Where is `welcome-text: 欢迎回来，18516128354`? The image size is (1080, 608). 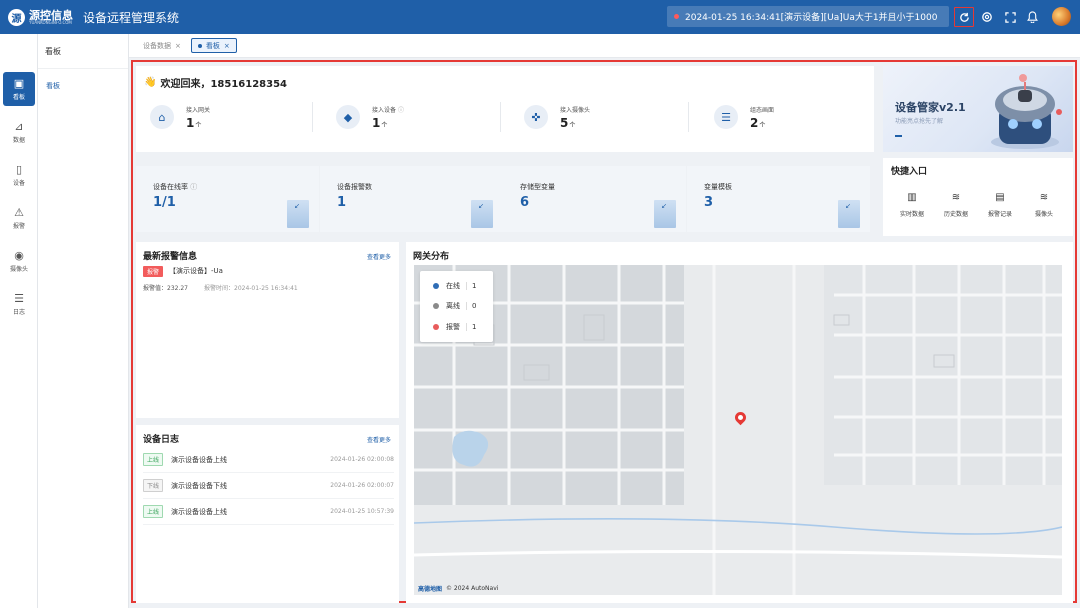 welcome-text: 欢迎回来，18516128354 is located at coordinates (223, 84).